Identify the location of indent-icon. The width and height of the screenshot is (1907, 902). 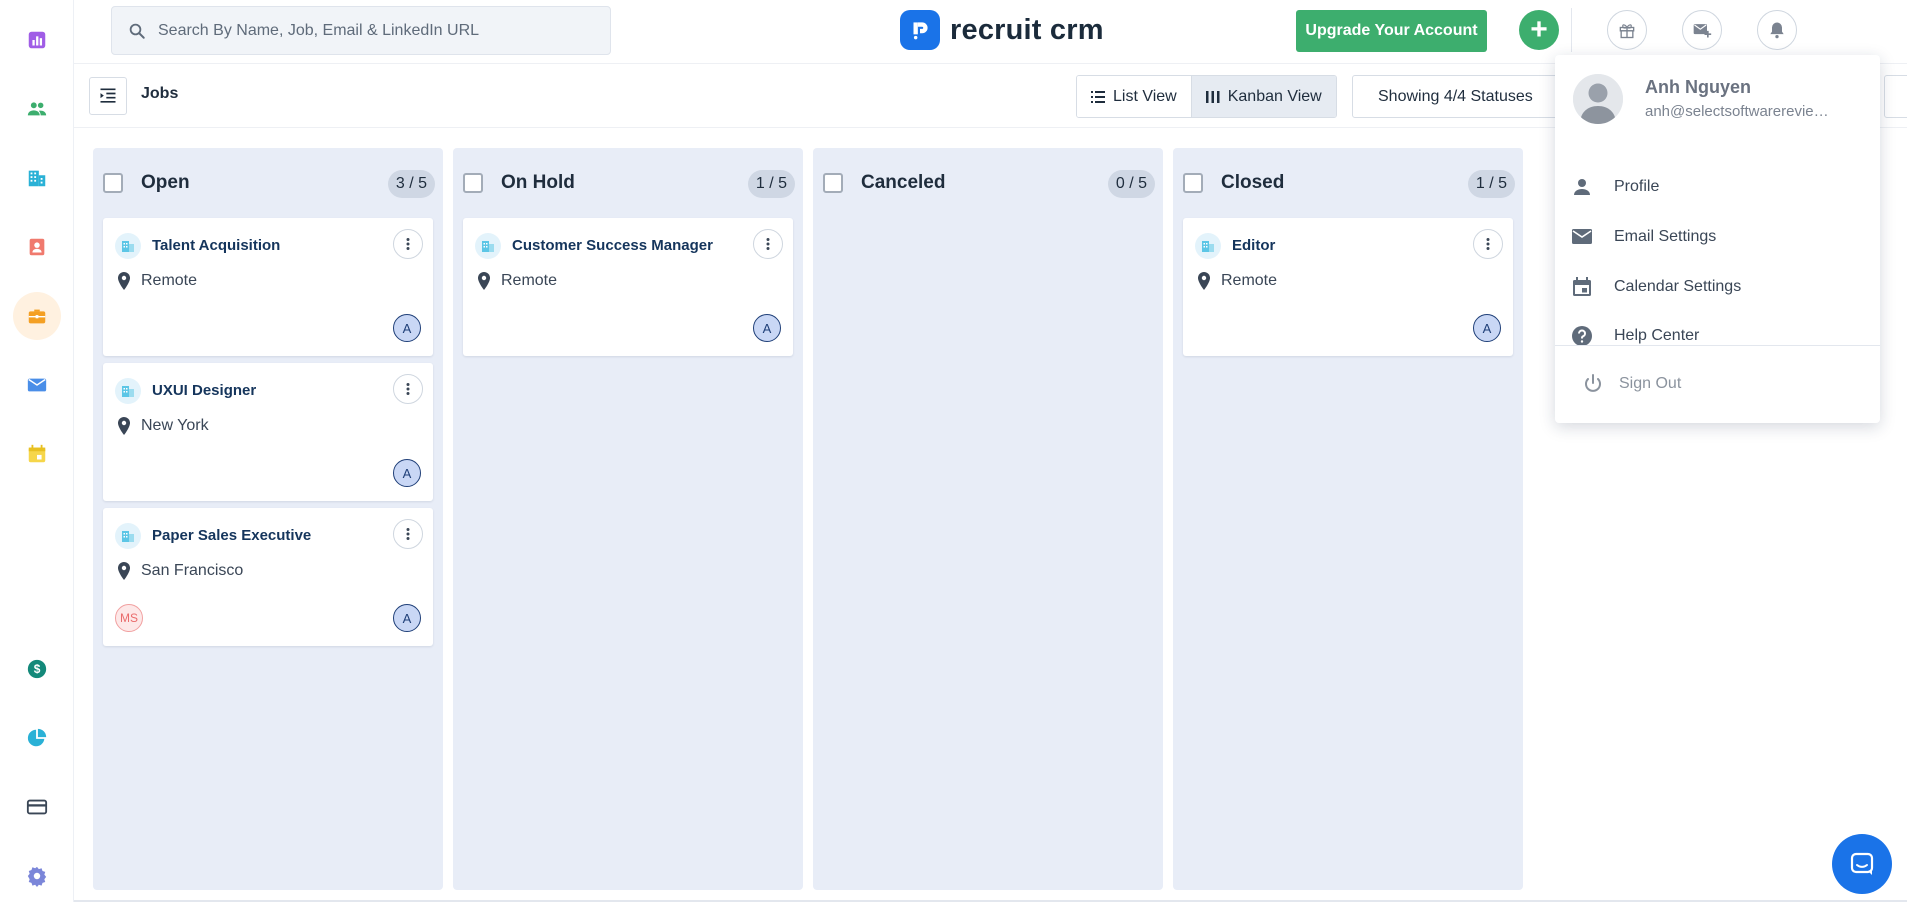
(108, 95).